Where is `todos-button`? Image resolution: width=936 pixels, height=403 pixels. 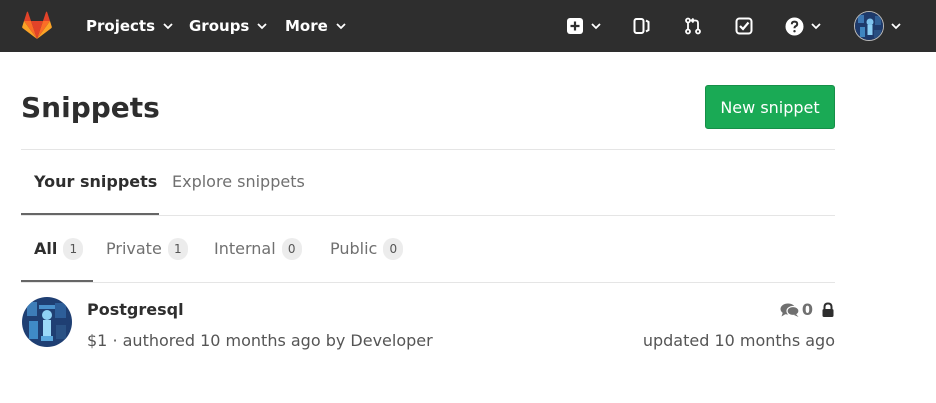
todos-button is located at coordinates (744, 26).